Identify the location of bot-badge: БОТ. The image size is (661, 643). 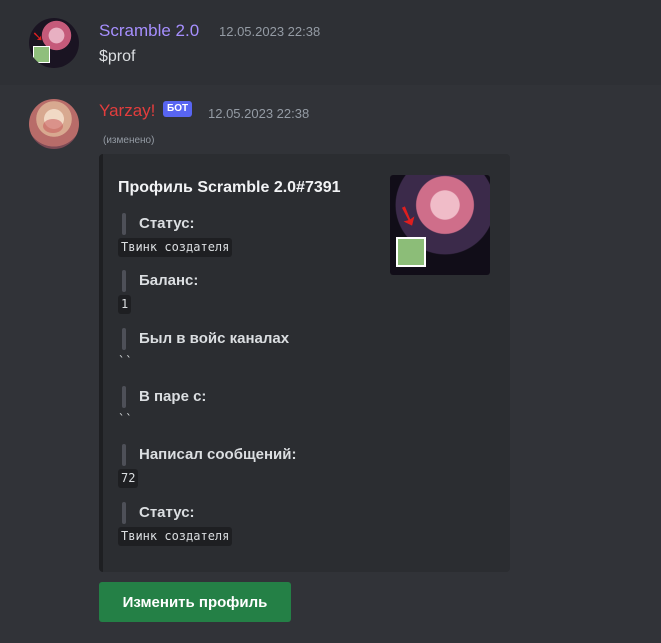
(178, 109).